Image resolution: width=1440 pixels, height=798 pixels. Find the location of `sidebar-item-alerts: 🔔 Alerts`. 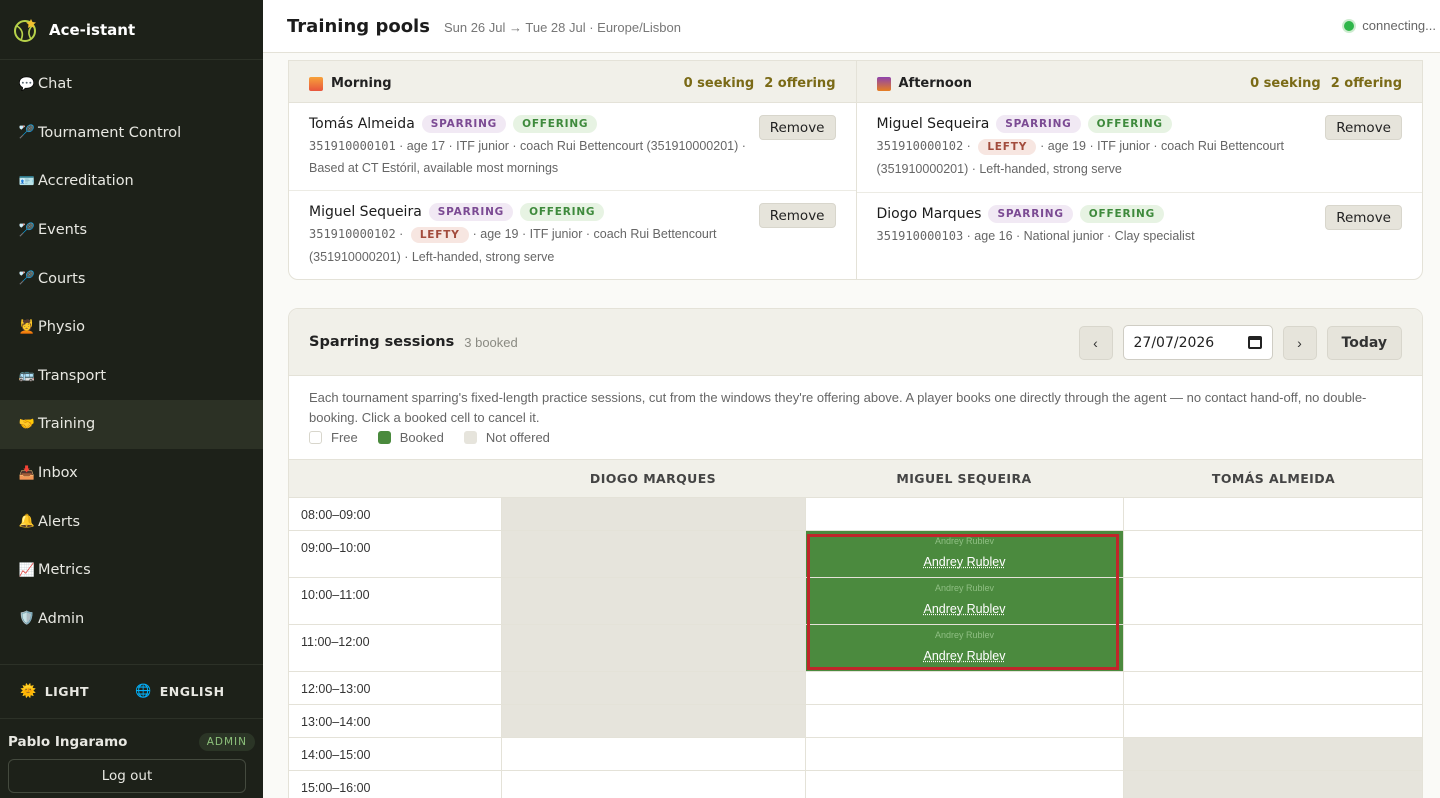

sidebar-item-alerts: 🔔 Alerts is located at coordinates (131, 521).